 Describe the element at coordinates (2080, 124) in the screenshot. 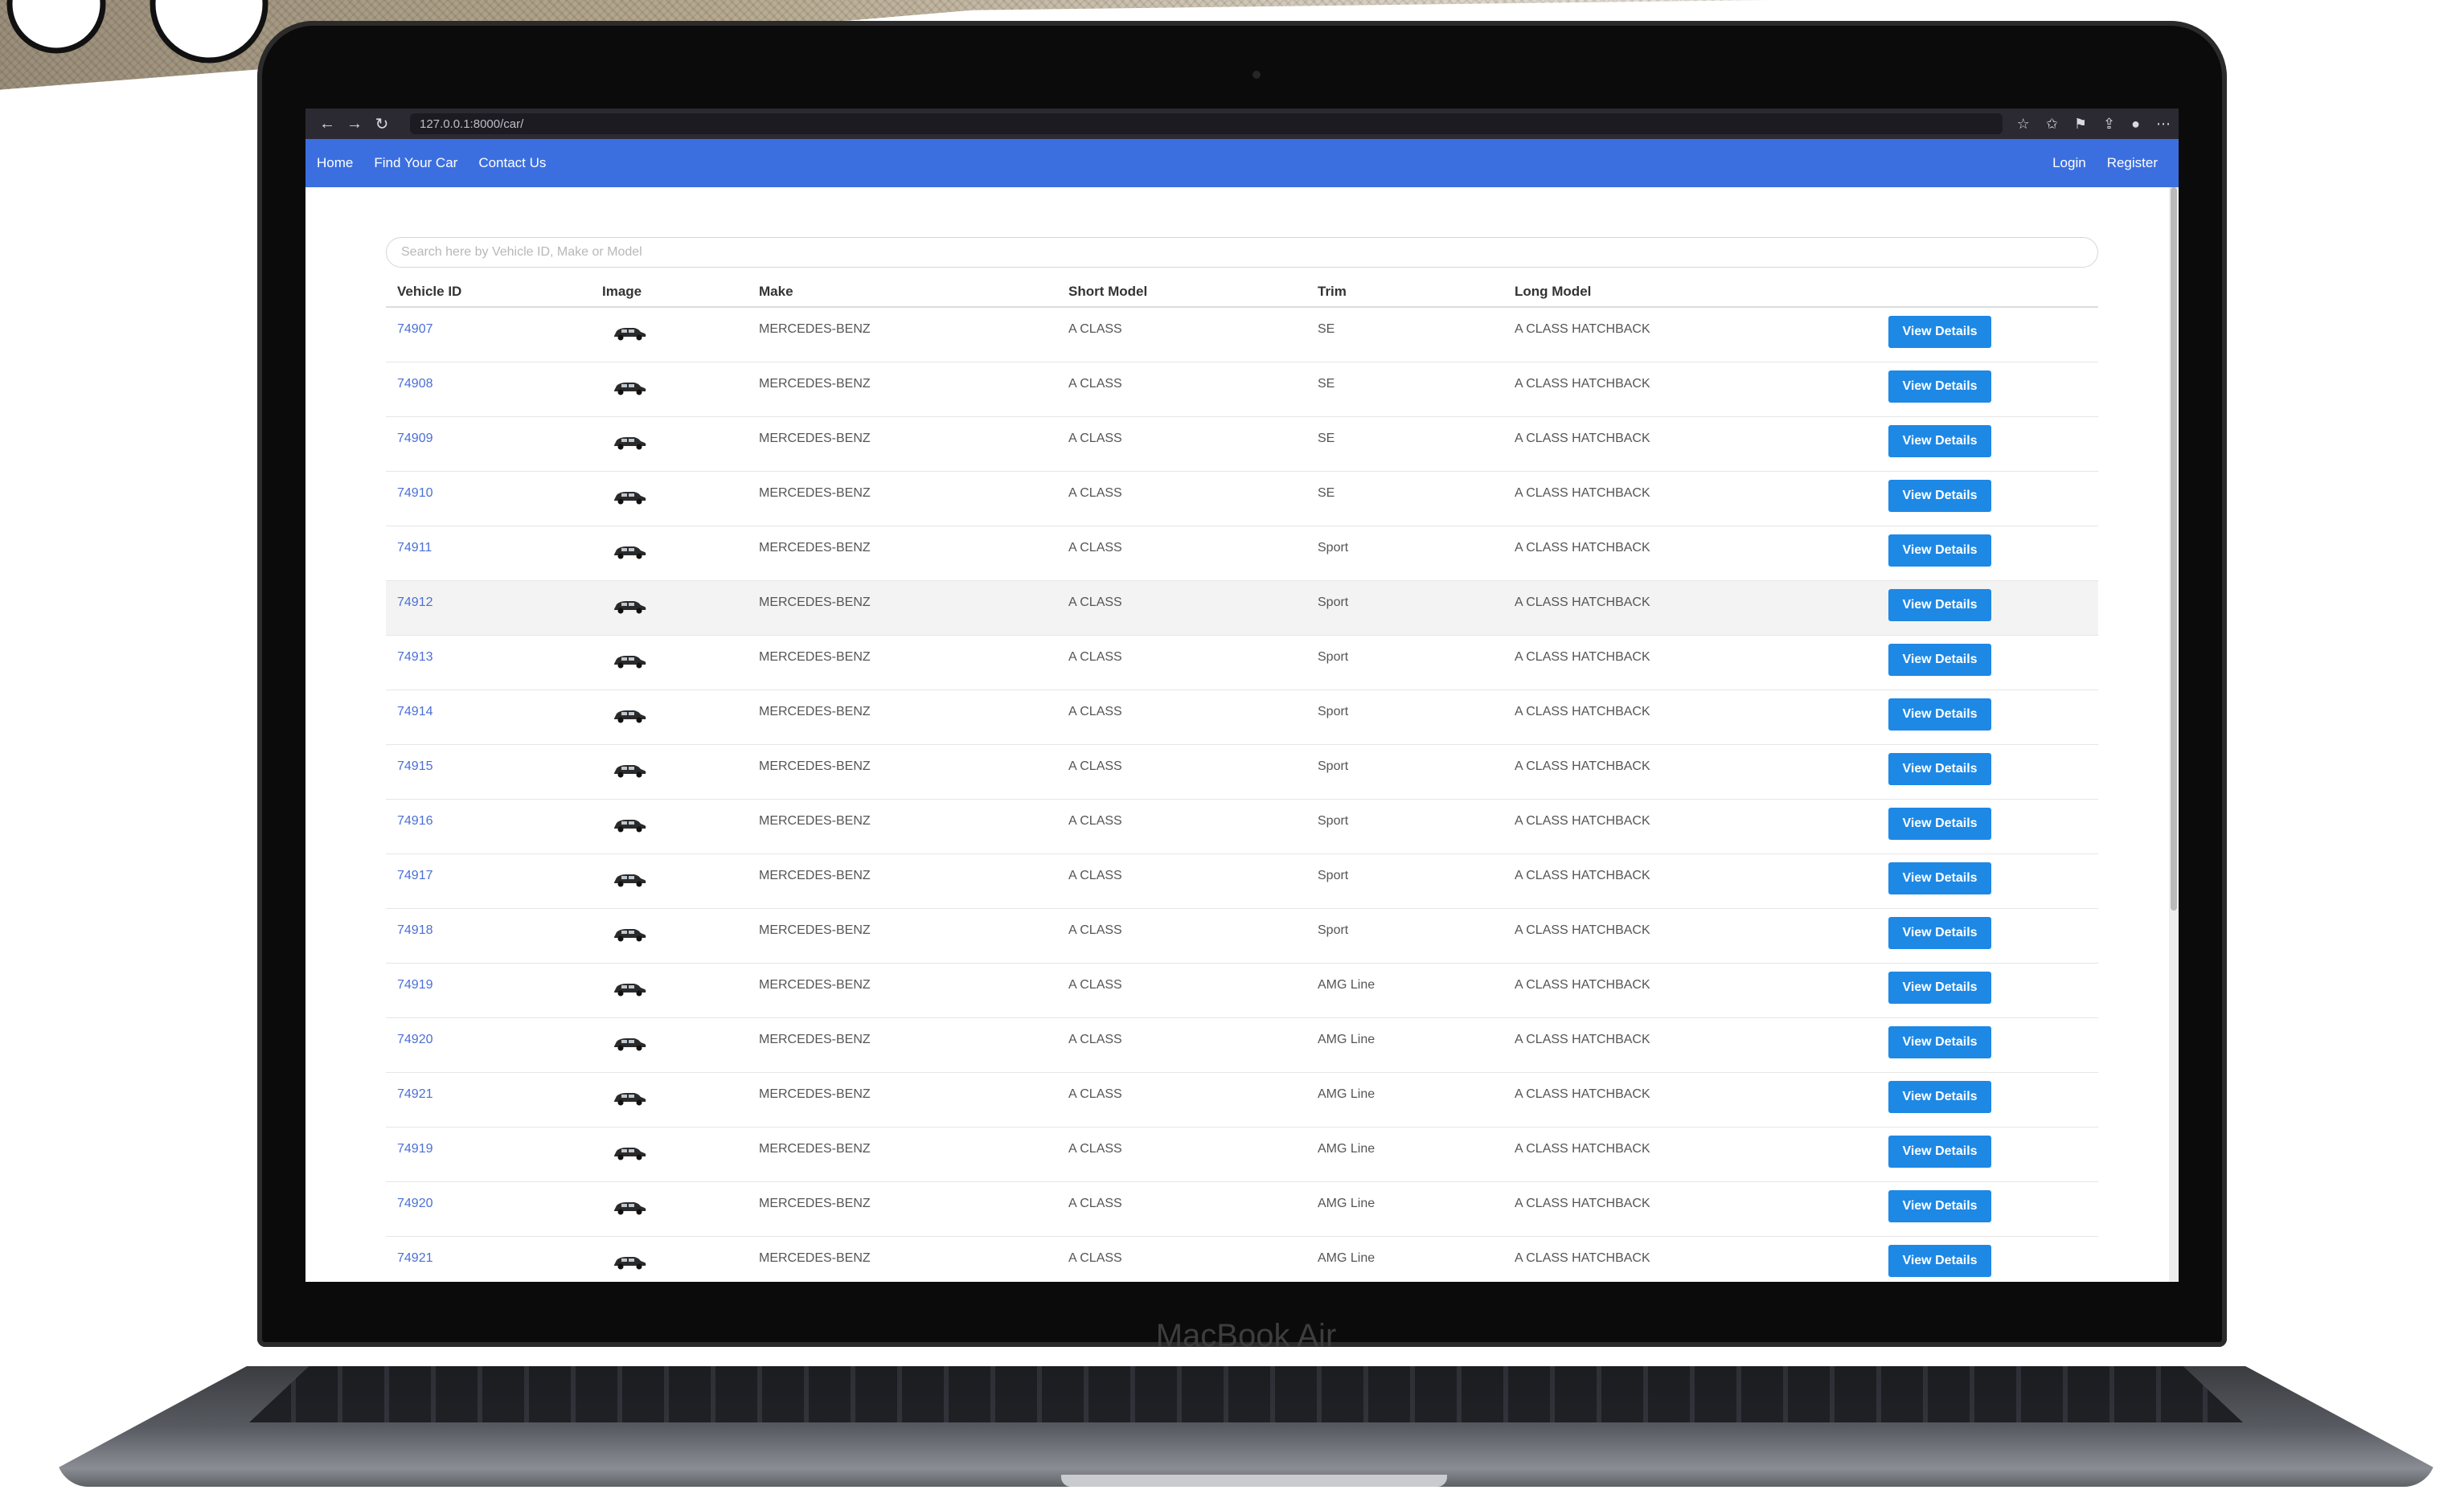

I see `extensions-icon: ⚑` at that location.